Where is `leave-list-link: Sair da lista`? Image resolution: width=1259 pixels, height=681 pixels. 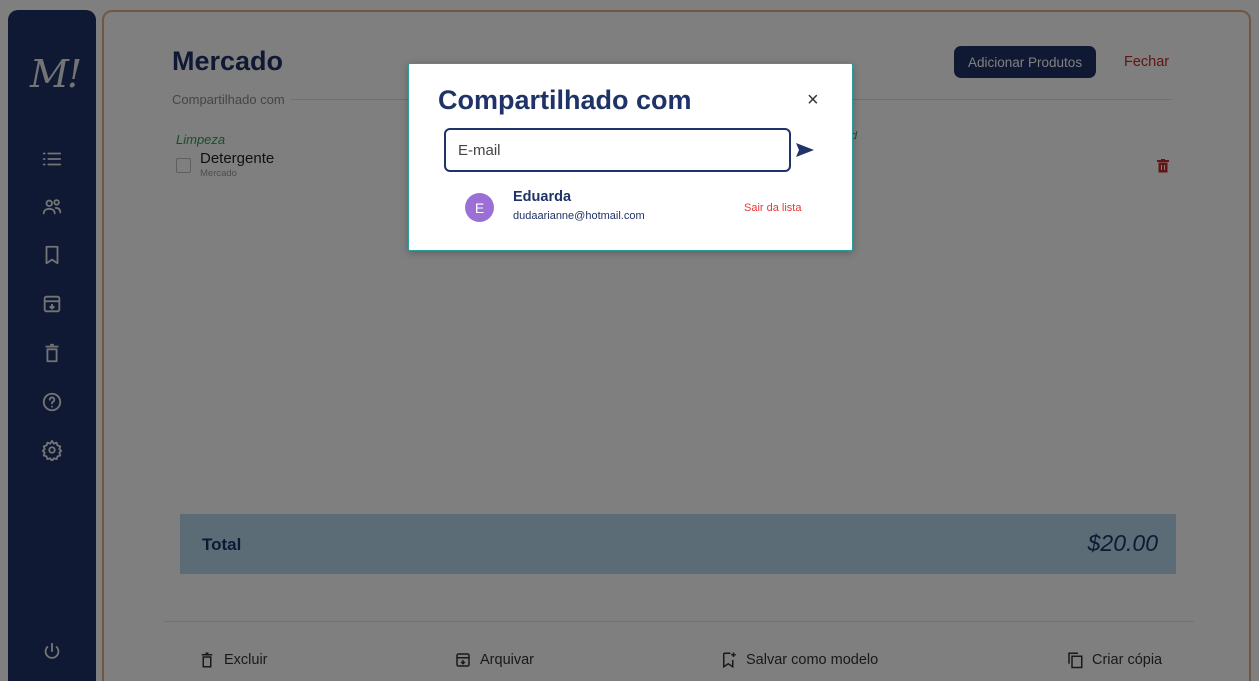 leave-list-link: Sair da lista is located at coordinates (772, 208).